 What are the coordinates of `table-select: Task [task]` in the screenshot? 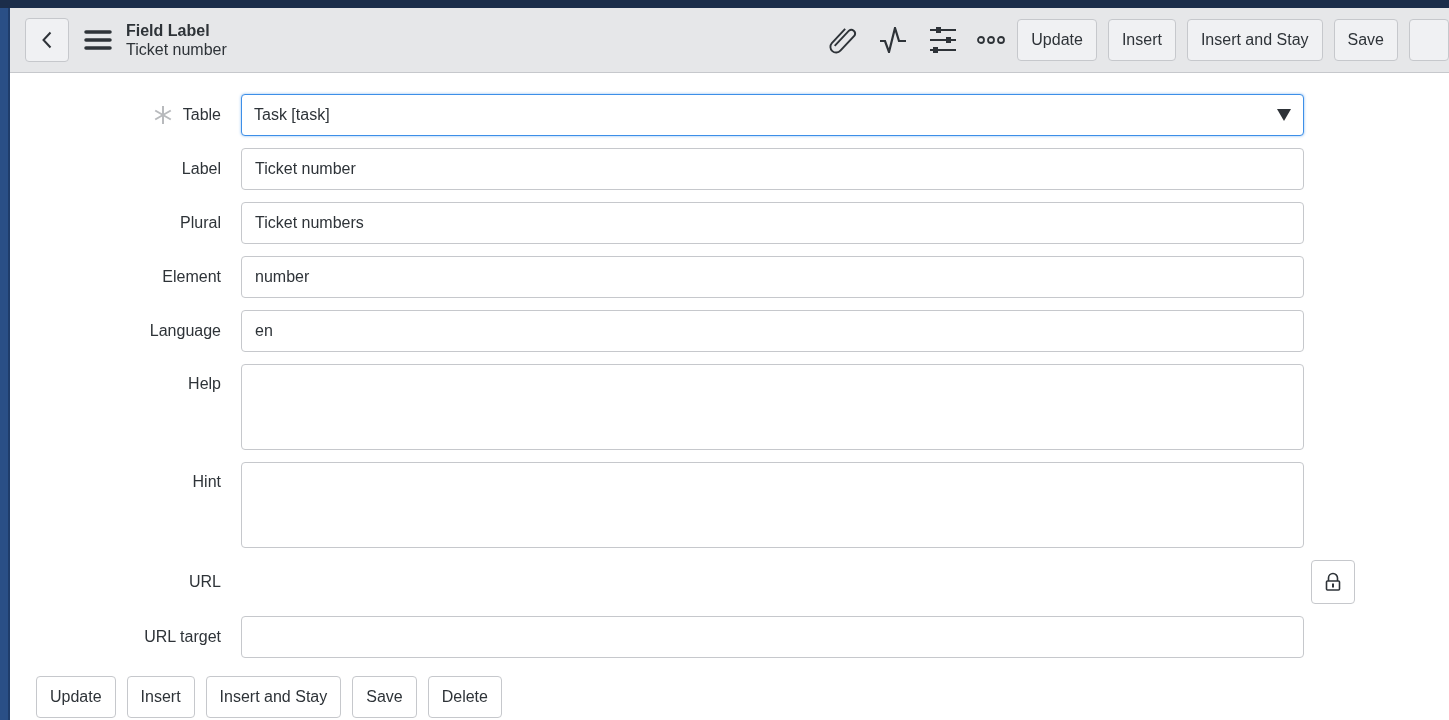 It's located at (772, 115).